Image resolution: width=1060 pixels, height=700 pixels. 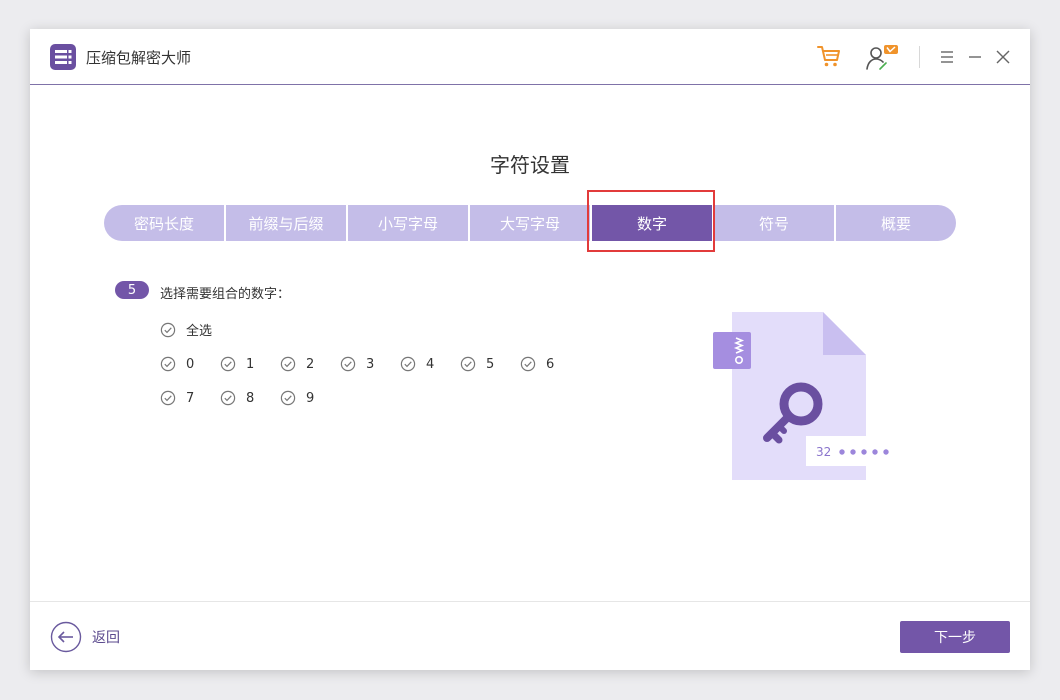 I want to click on page-title: 字符设置, so click(x=530, y=165).